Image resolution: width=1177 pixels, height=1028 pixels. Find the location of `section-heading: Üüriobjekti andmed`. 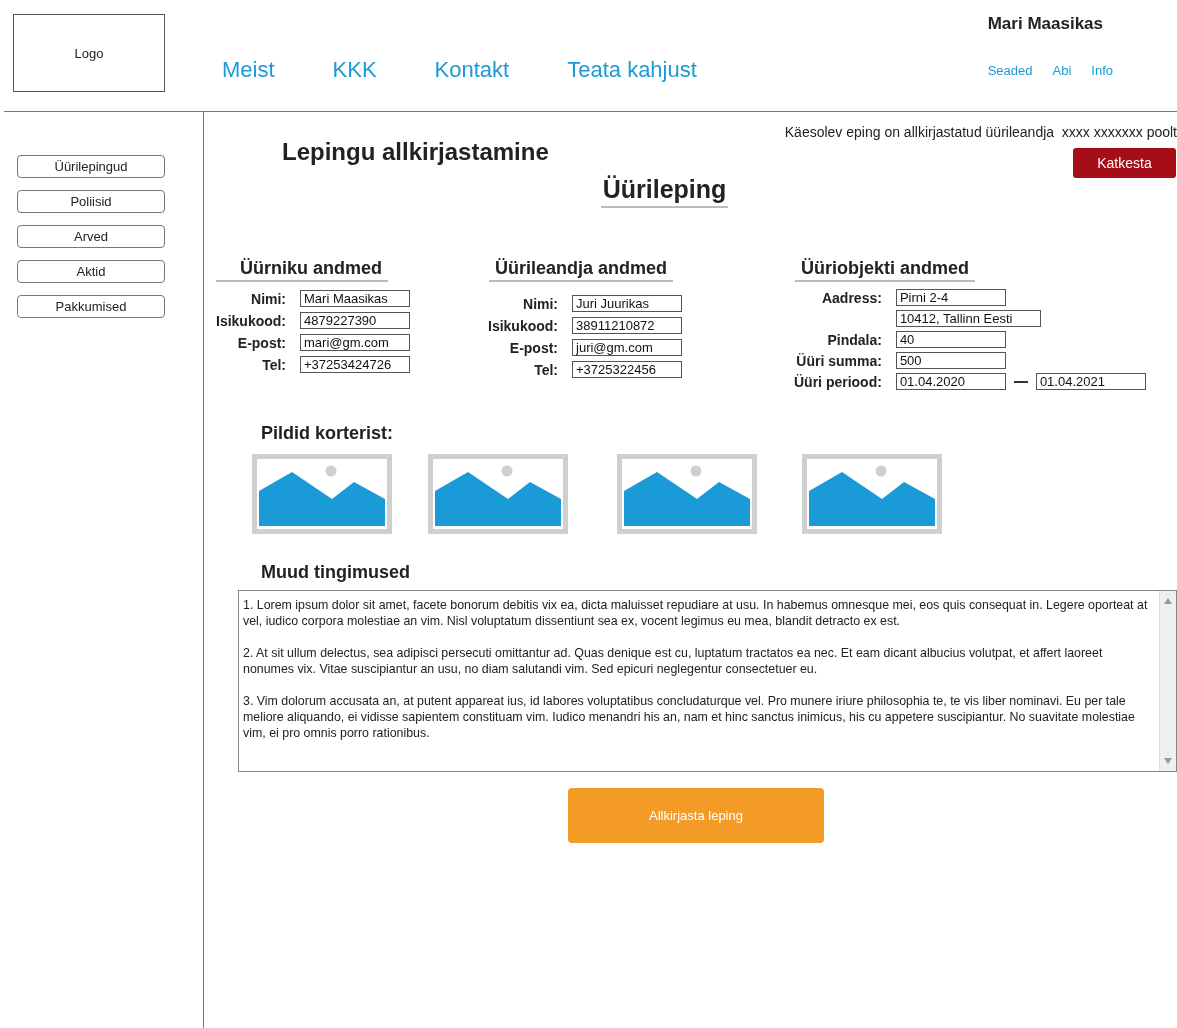

section-heading: Üüriobjekti andmed is located at coordinates (885, 270).